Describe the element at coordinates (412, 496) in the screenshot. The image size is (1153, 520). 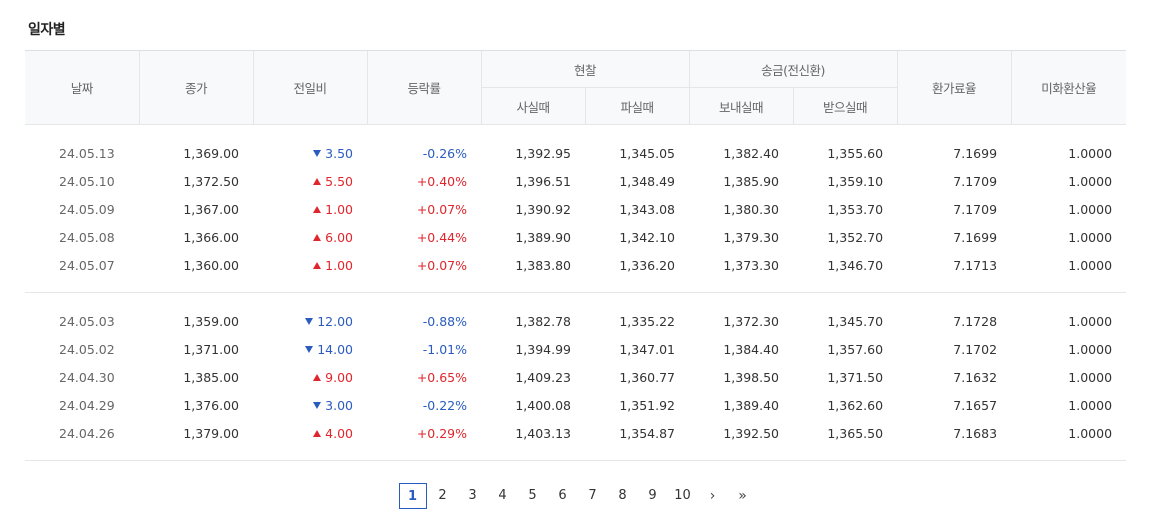
I see `page-link-1: 1` at that location.